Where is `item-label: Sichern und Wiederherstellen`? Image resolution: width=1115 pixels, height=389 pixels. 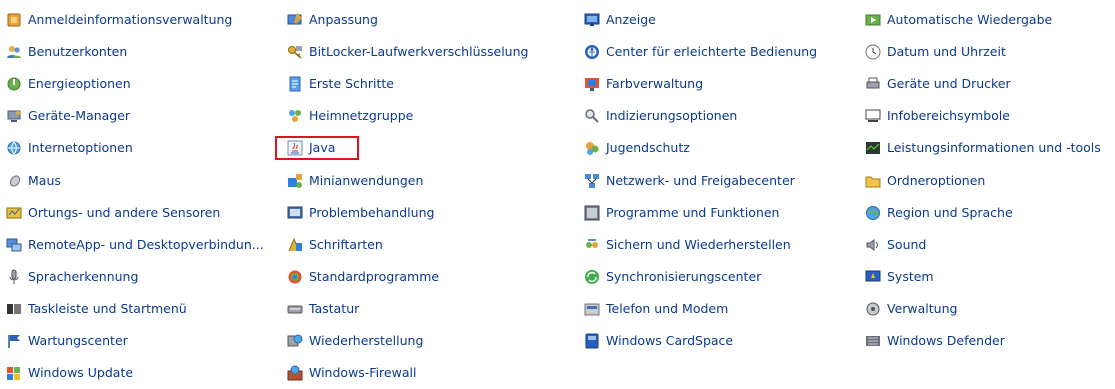
item-label: Sichern und Wiederherstellen is located at coordinates (698, 245).